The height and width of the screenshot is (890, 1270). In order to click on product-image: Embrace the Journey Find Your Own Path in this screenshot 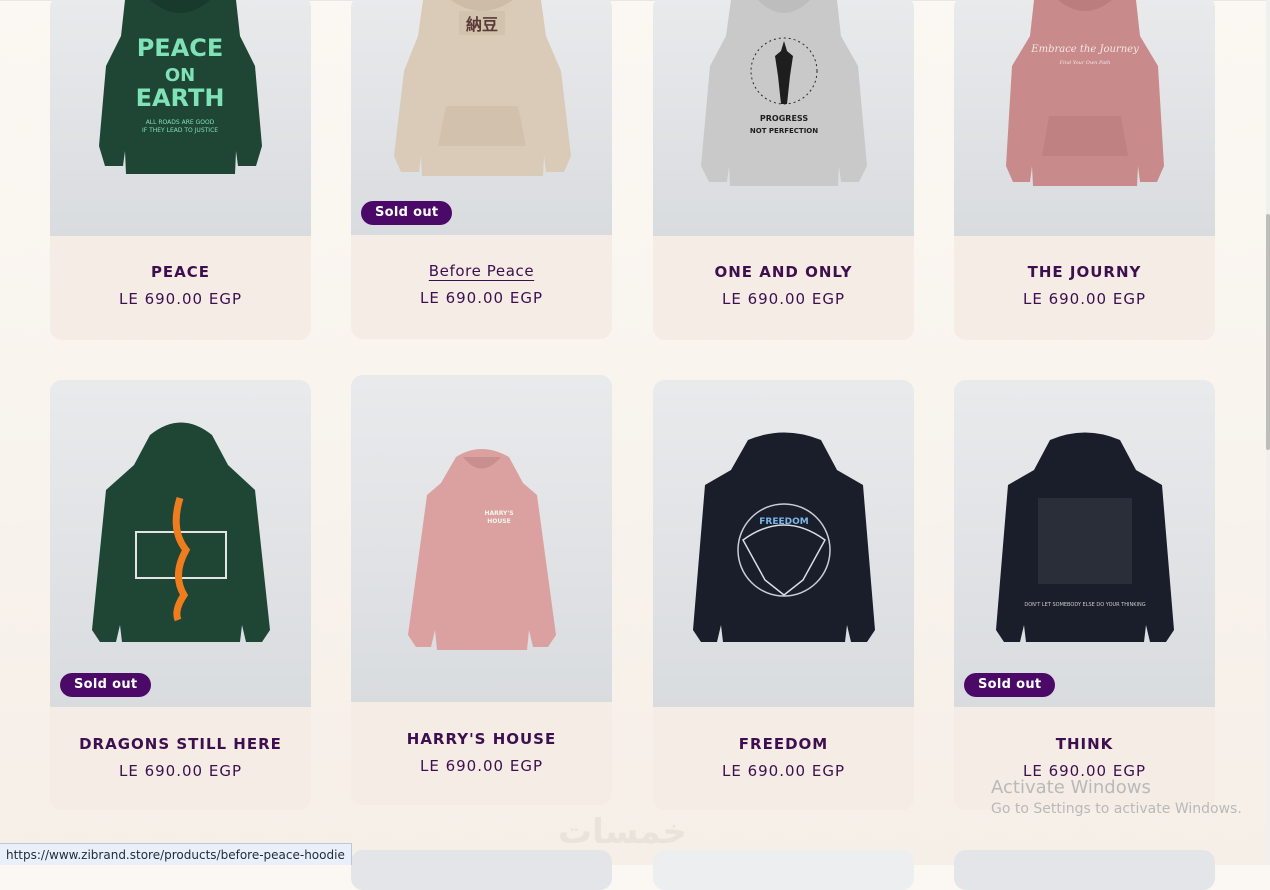, I will do `click(1084, 118)`.